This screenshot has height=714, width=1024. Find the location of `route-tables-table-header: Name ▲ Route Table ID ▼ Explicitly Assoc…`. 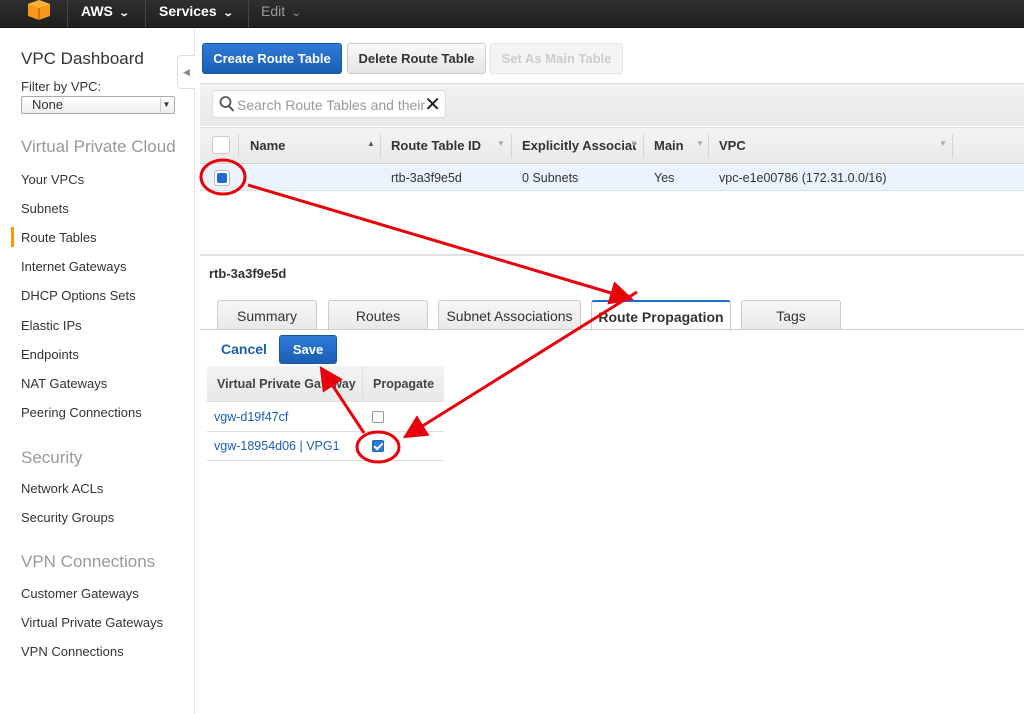

route-tables-table-header: Name ▲ Route Table ID ▼ Explicitly Assoc… is located at coordinates (612, 145).